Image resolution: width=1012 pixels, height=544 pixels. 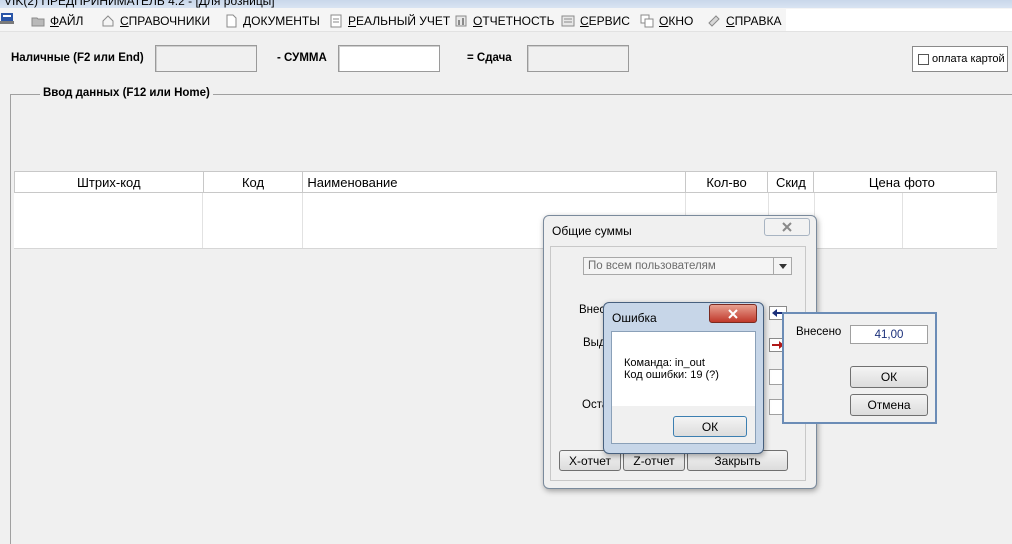 What do you see at coordinates (889, 405) in the screenshot?
I see `deposit-cancel-button: Отмена` at bounding box center [889, 405].